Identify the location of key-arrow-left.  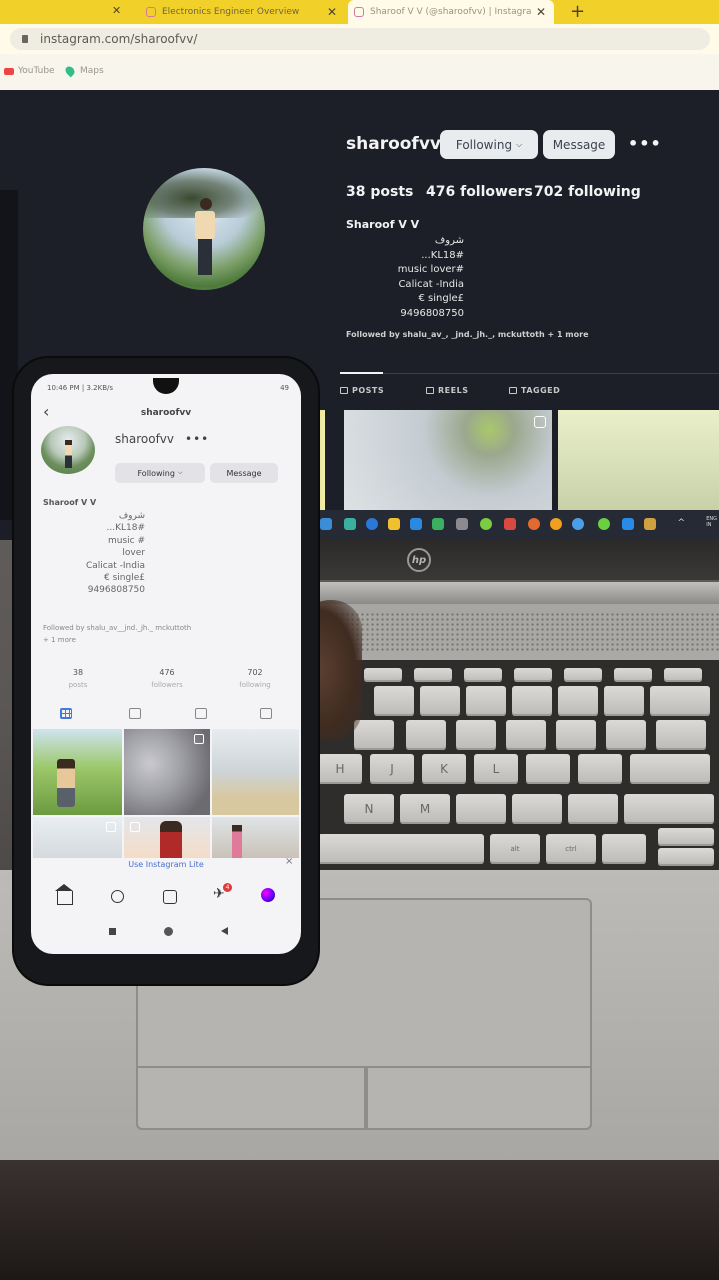
(624, 849).